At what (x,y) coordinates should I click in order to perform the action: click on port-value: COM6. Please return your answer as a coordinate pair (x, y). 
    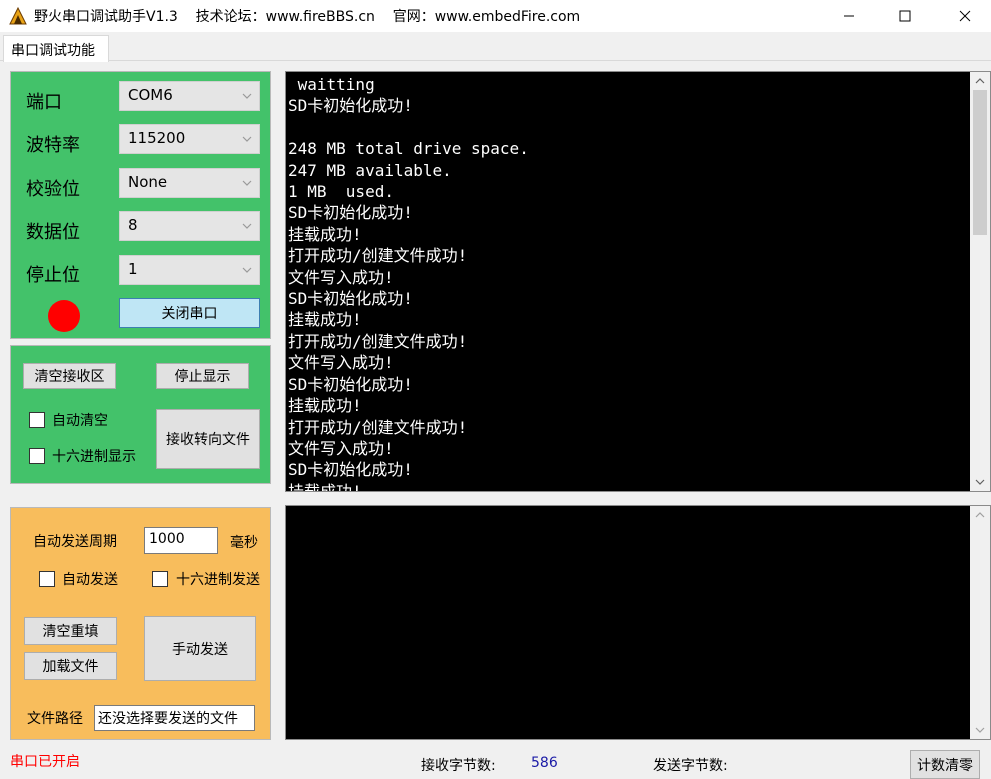
    Looking at the image, I should click on (150, 95).